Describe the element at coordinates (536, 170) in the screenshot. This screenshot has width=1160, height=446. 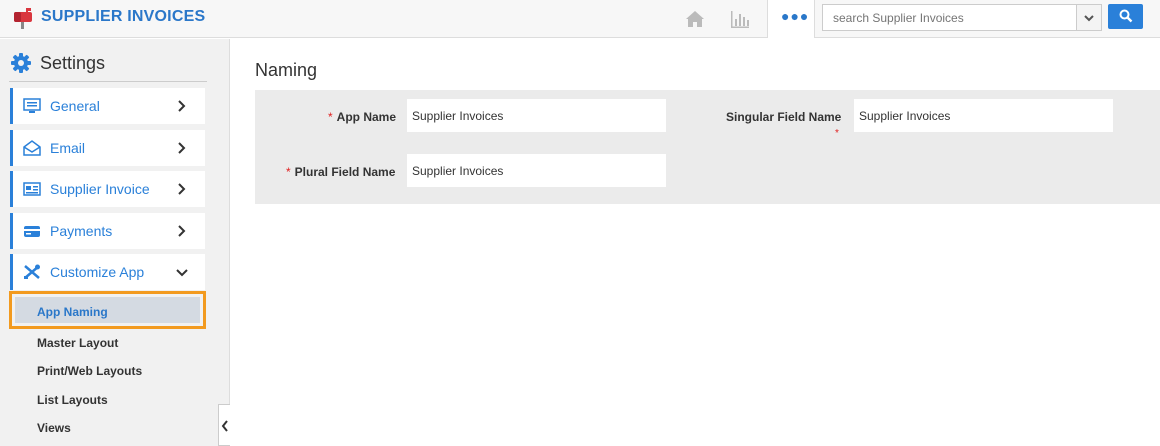
I see `plural-field-name-input` at that location.